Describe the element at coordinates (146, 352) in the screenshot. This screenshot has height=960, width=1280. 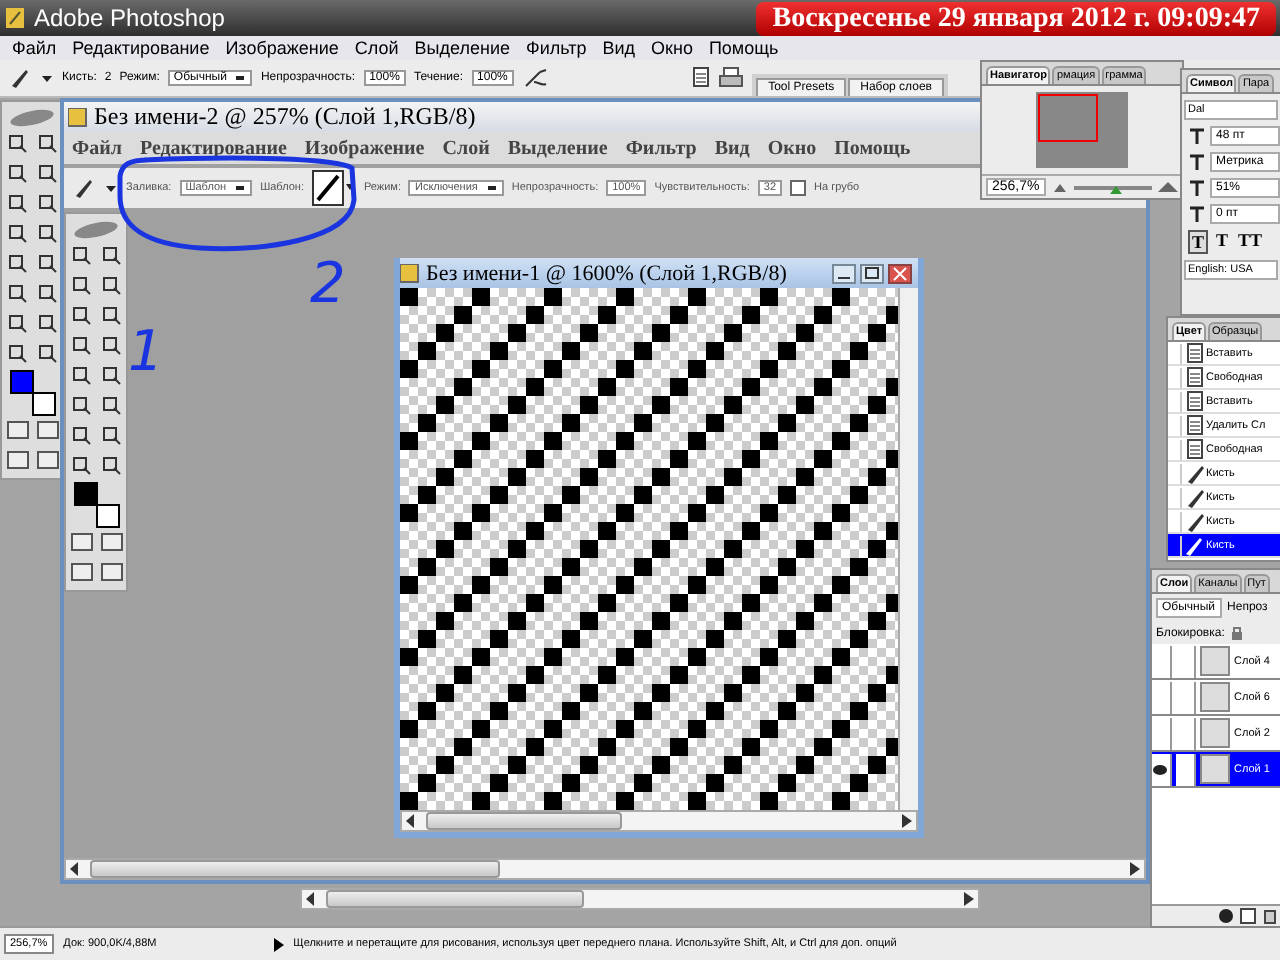
I see `handwritten-number: 1` at that location.